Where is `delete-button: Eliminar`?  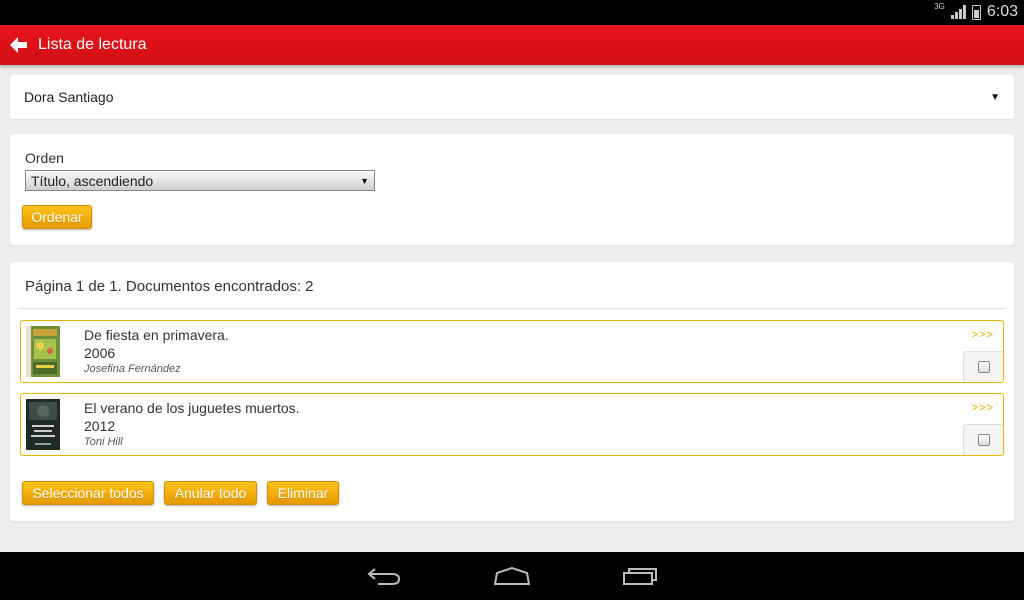 delete-button: Eliminar is located at coordinates (303, 493).